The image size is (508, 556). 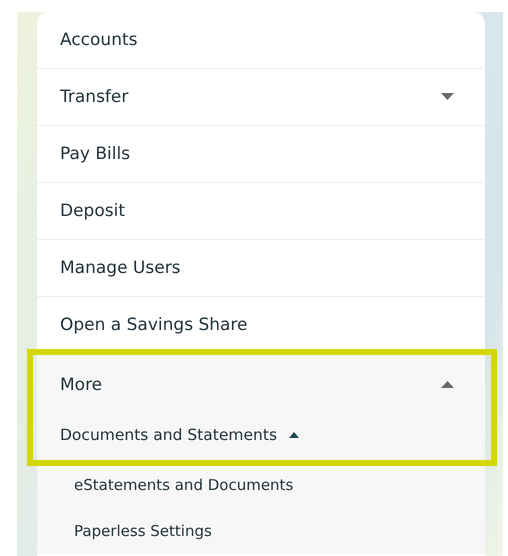 What do you see at coordinates (261, 438) in the screenshot?
I see `submenu-item: Documents and Statements` at bounding box center [261, 438].